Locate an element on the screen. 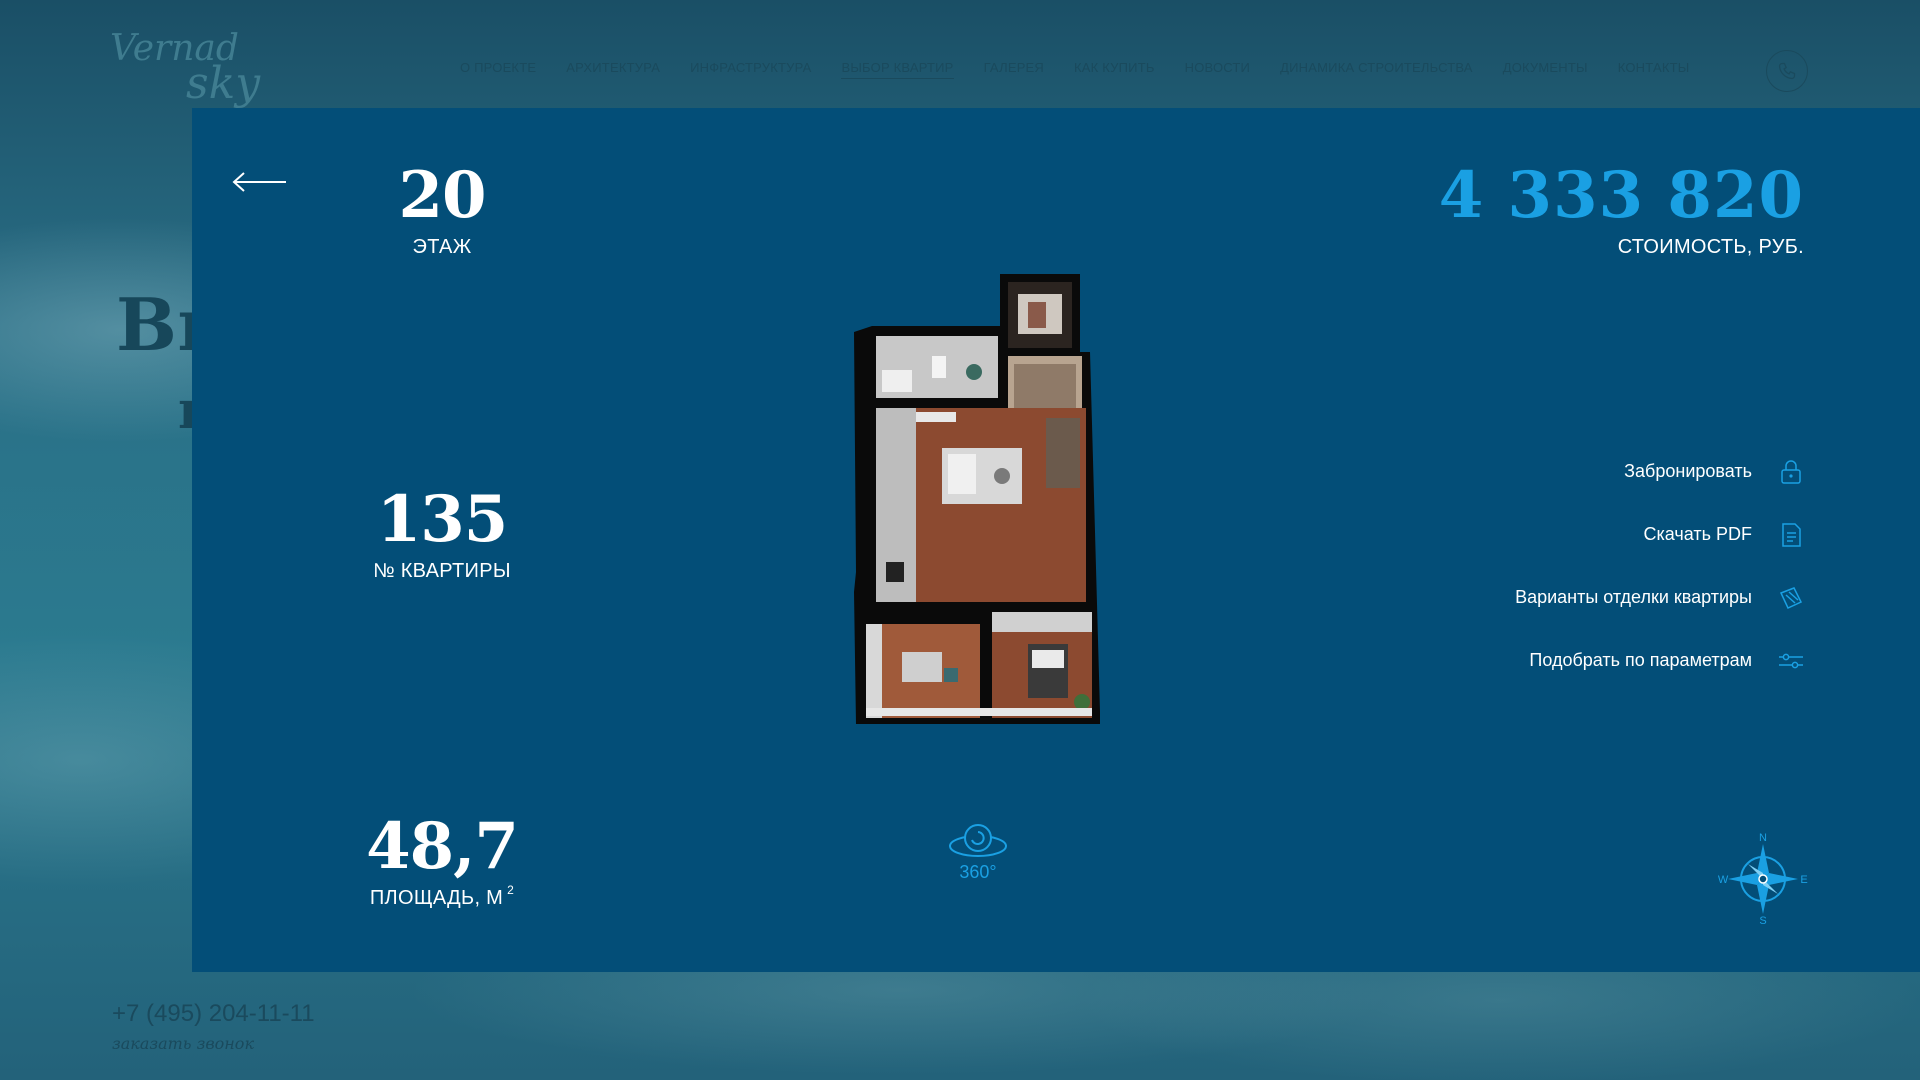 This screenshot has height=1080, width=1920. footer-phone: +7 (495) 204-11-11 is located at coordinates (213, 1014).